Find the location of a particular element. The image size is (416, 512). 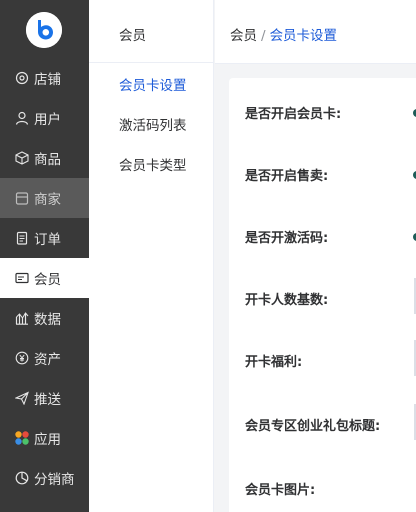

field-label-enable-sale: 是否开启售卖: is located at coordinates (287, 176).